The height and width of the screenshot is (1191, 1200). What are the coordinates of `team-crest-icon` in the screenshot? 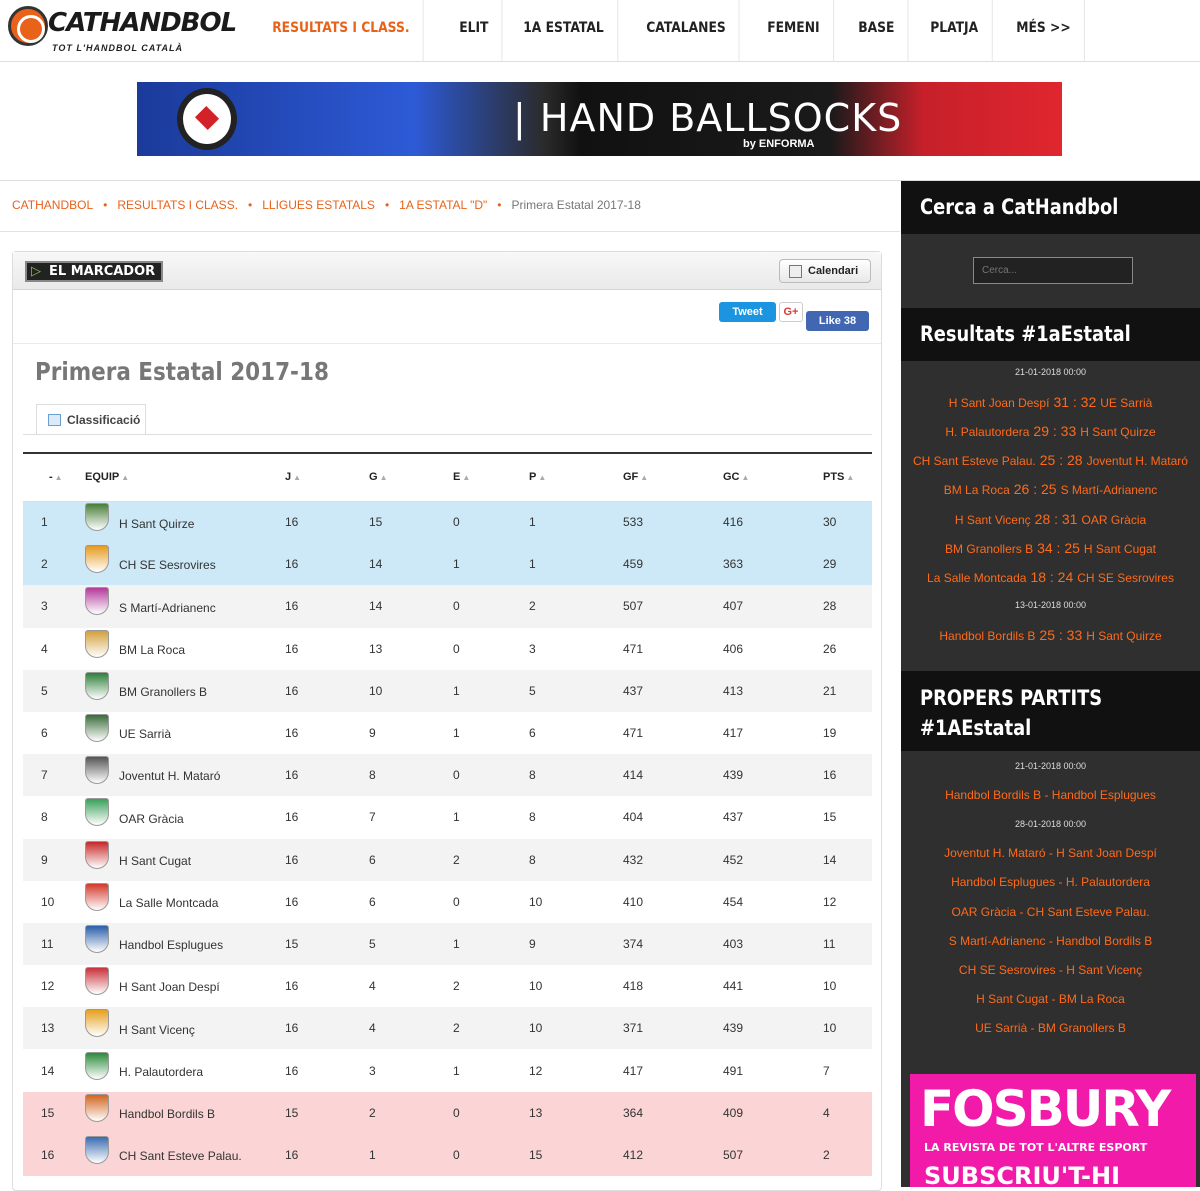 It's located at (97, 559).